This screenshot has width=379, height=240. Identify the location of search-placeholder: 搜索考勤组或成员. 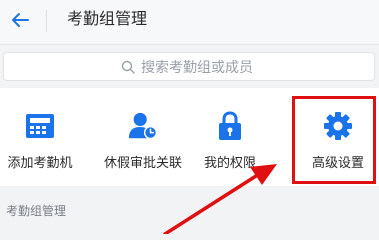
(197, 68).